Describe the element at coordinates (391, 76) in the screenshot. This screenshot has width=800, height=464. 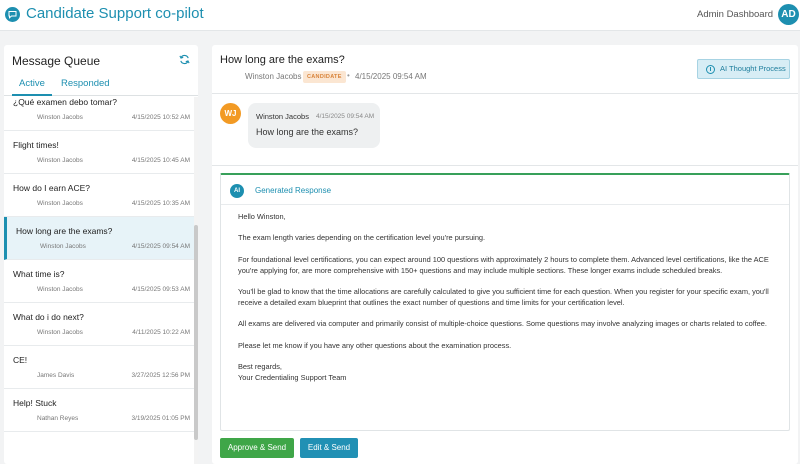
I see `conversation-date: 4/15/2025 09:54 AM` at that location.